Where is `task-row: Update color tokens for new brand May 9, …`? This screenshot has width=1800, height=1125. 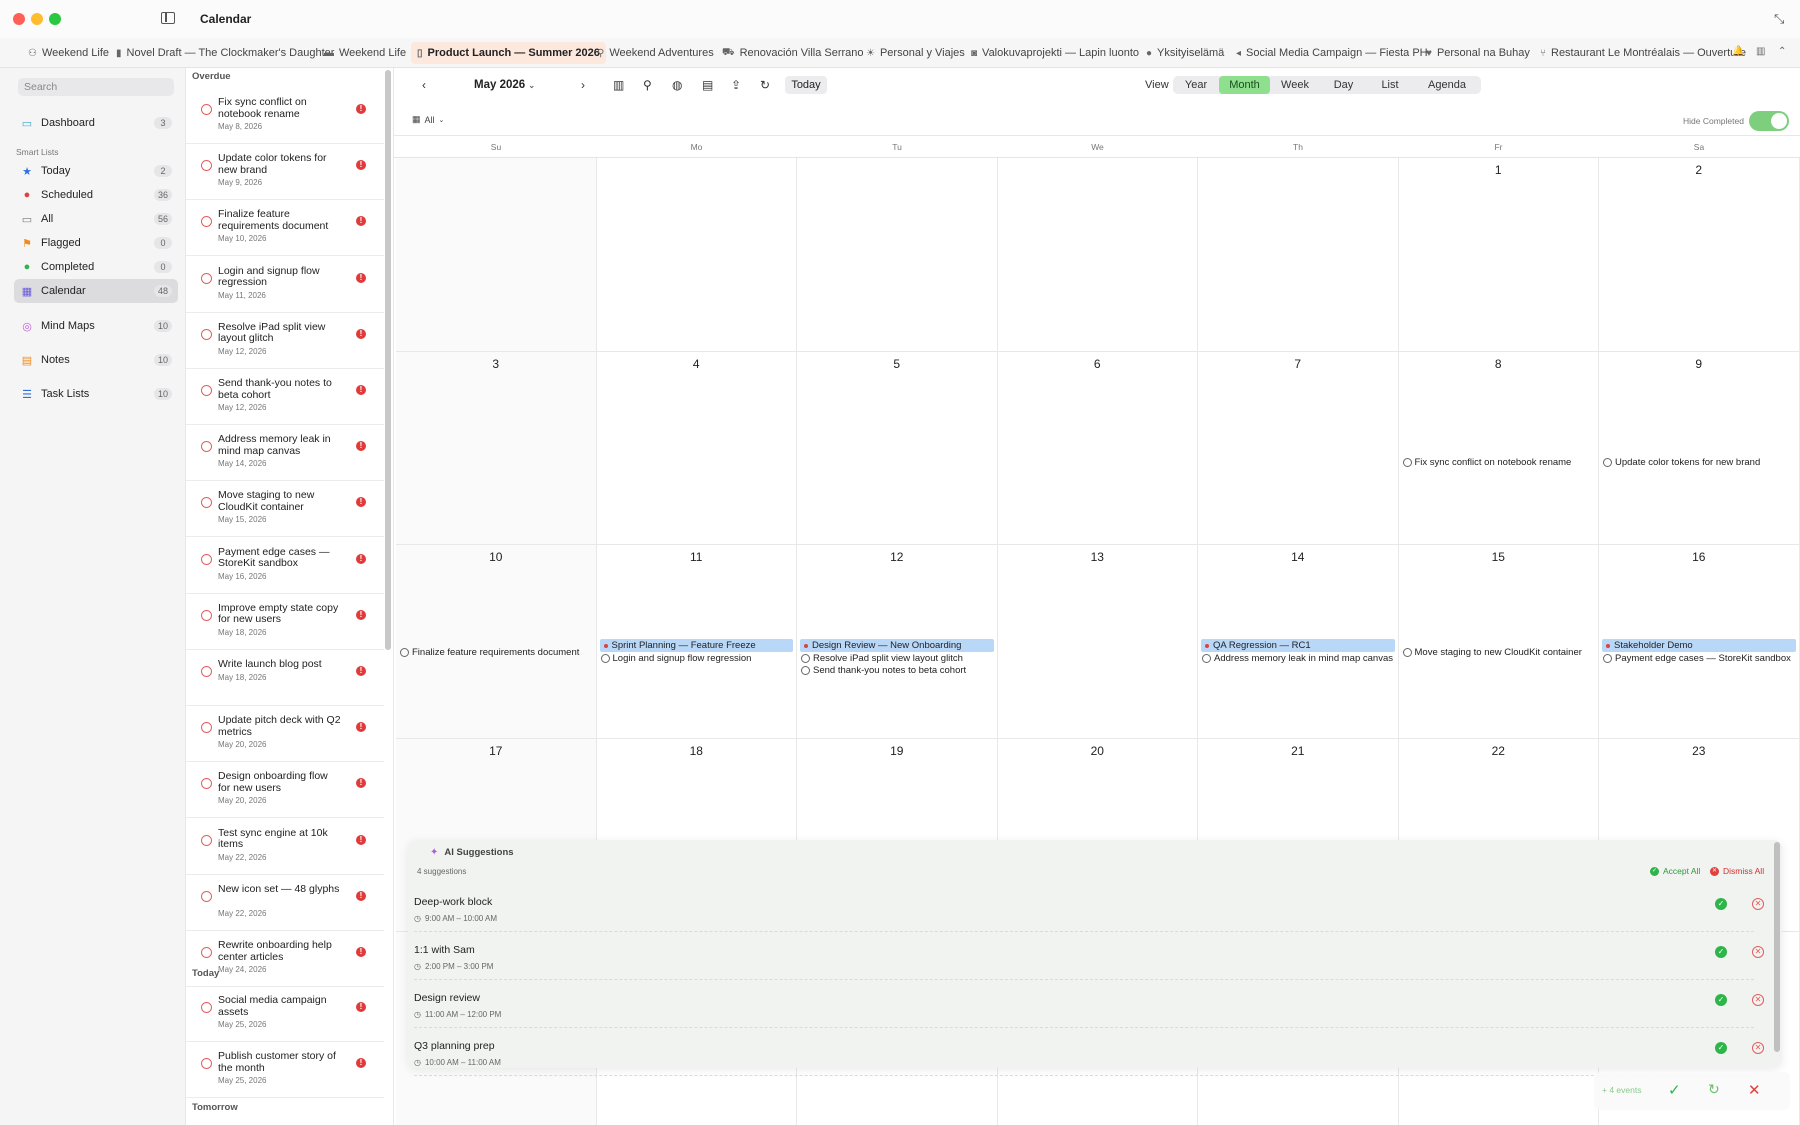 task-row: Update color tokens for new brand May 9, … is located at coordinates (285, 172).